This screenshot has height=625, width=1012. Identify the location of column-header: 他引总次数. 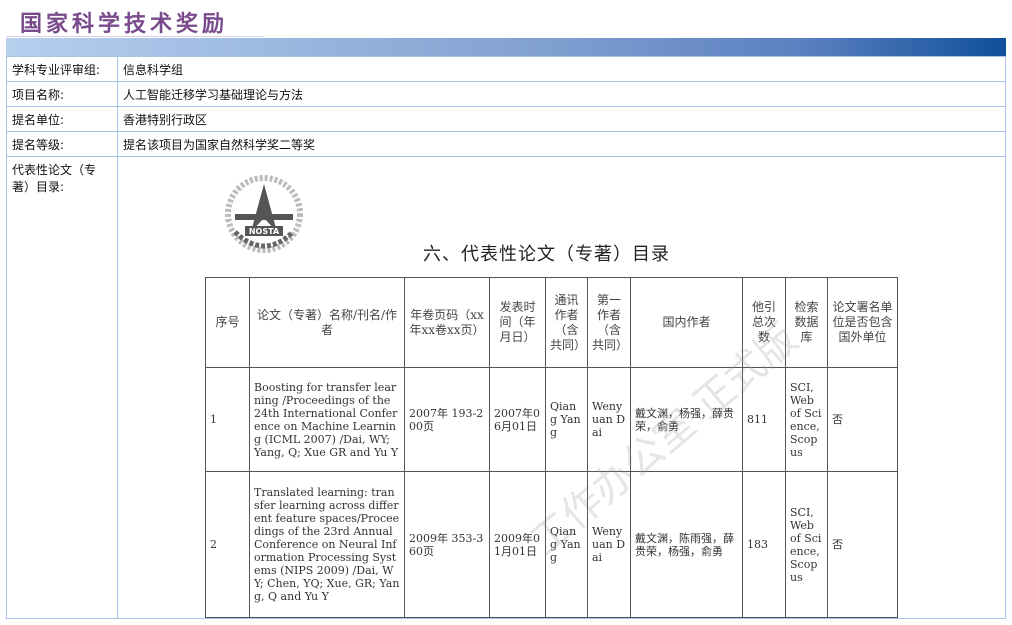
(764, 322).